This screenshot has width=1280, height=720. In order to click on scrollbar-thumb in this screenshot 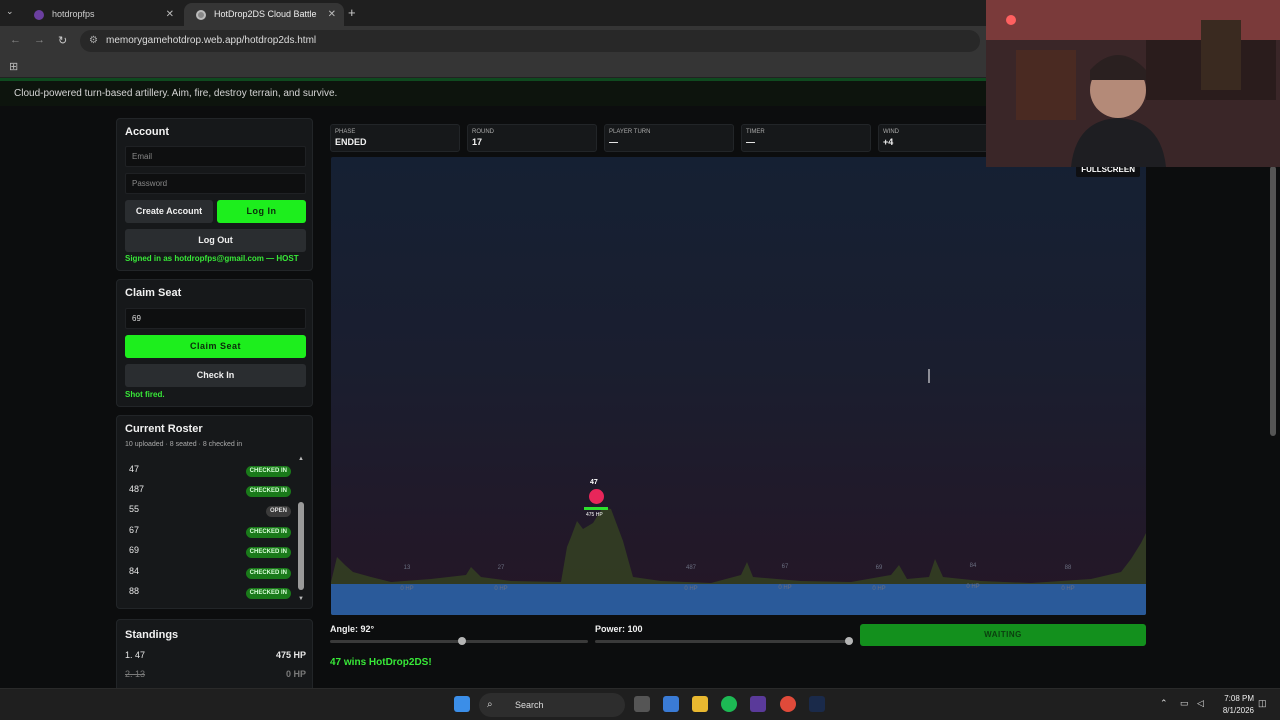, I will do `click(301, 546)`.